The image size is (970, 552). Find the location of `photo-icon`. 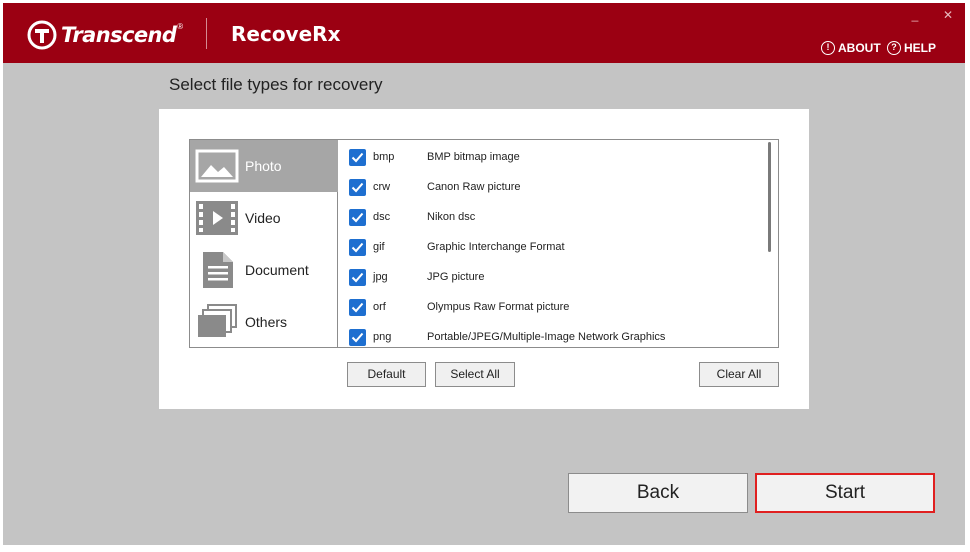

photo-icon is located at coordinates (217, 166).